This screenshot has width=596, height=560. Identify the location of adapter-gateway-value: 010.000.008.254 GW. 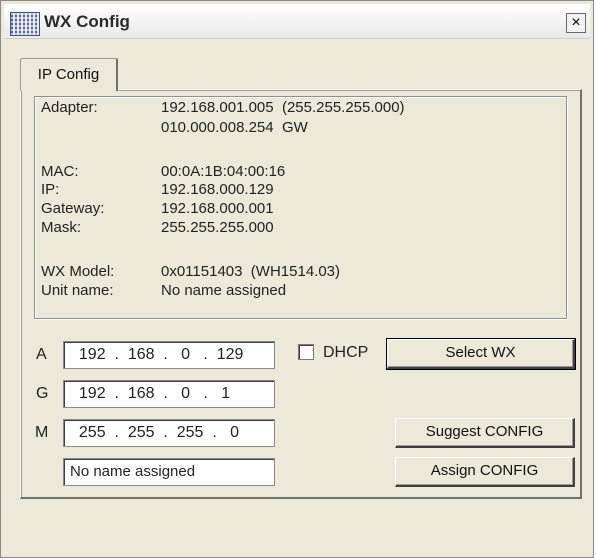
(234, 127).